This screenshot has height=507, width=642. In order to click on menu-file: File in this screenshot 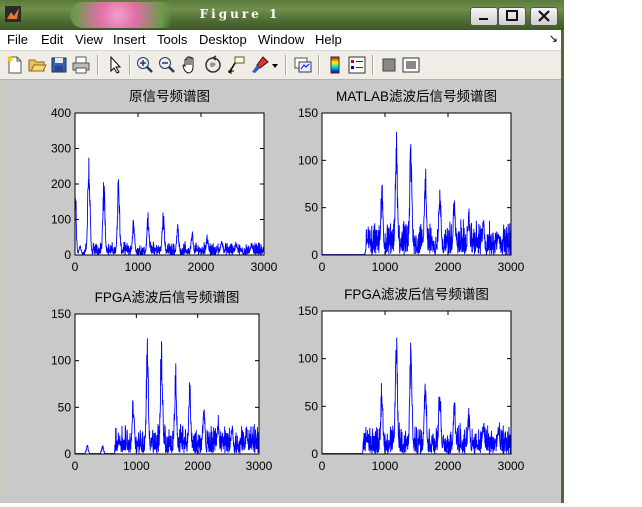, I will do `click(17, 39)`.